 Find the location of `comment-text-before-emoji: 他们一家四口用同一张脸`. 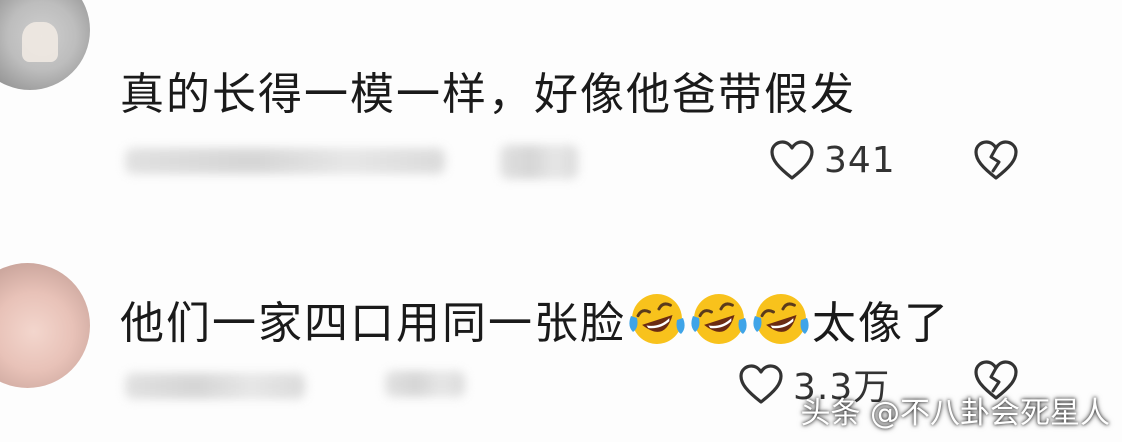

comment-text-before-emoji: 他们一家四口用同一张脸 is located at coordinates (373, 323).